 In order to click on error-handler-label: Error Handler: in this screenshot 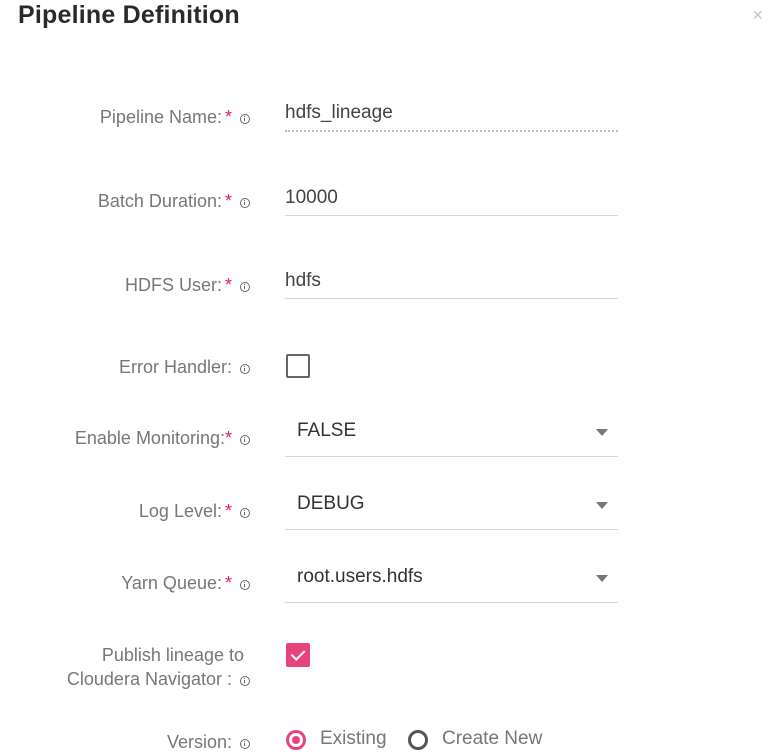, I will do `click(184, 367)`.